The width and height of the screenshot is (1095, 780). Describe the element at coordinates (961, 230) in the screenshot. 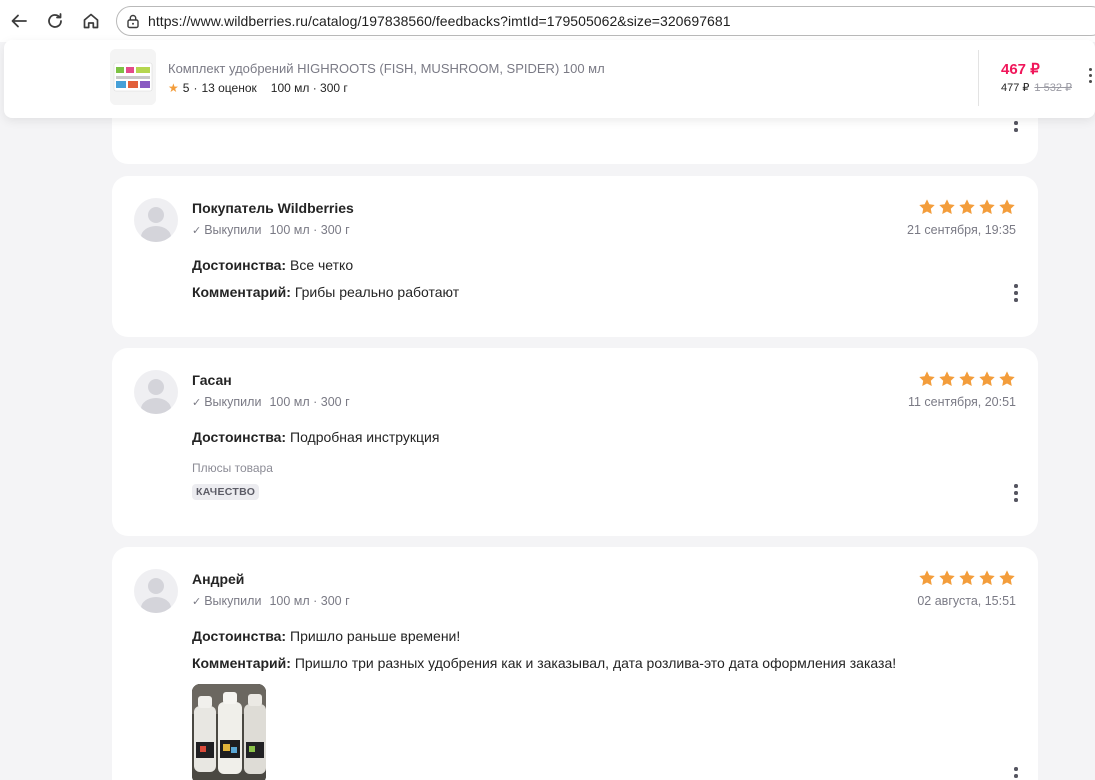

I see `review-date: 21 сентября, 19:35` at that location.